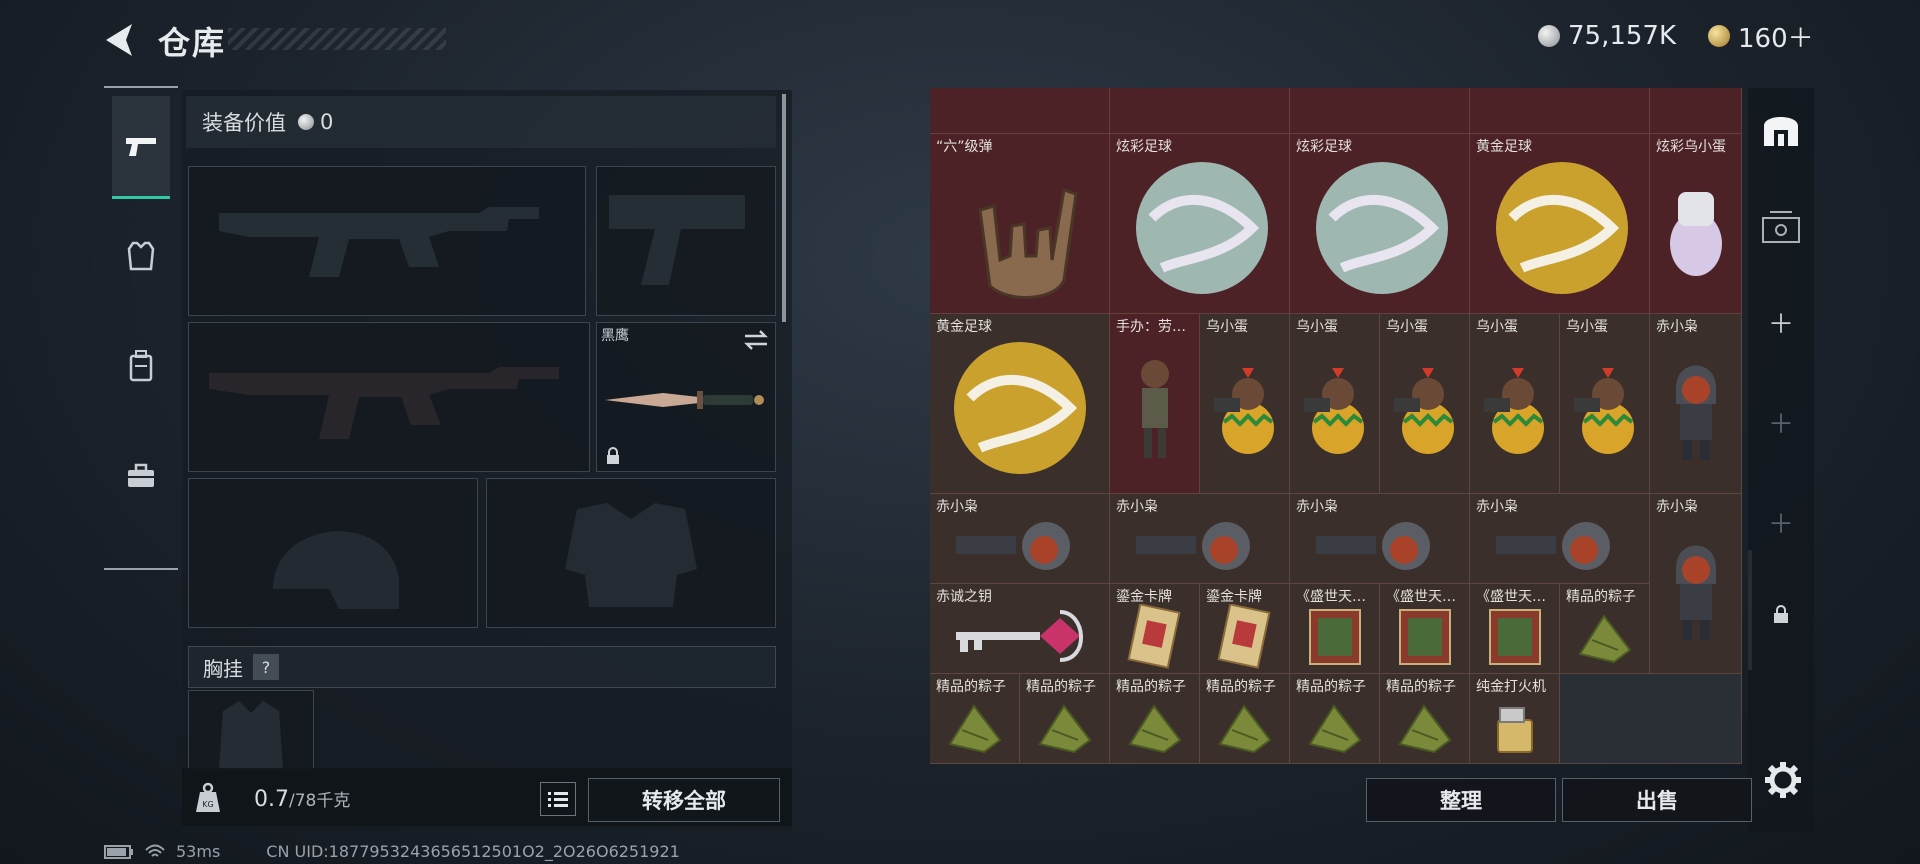 This screenshot has width=1920, height=864. What do you see at coordinates (1781, 129) in the screenshot?
I see `stash-home-button` at bounding box center [1781, 129].